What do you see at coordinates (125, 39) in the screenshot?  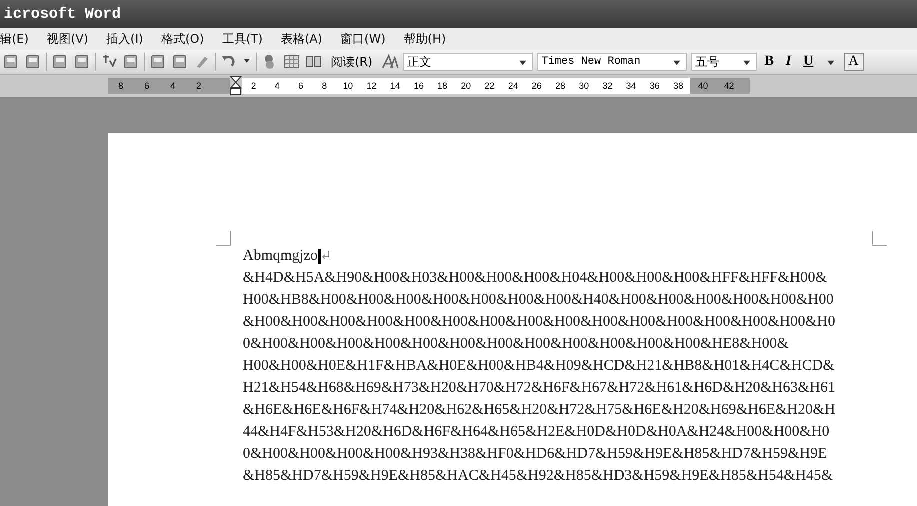 I see `menu-item: 插入(I)` at bounding box center [125, 39].